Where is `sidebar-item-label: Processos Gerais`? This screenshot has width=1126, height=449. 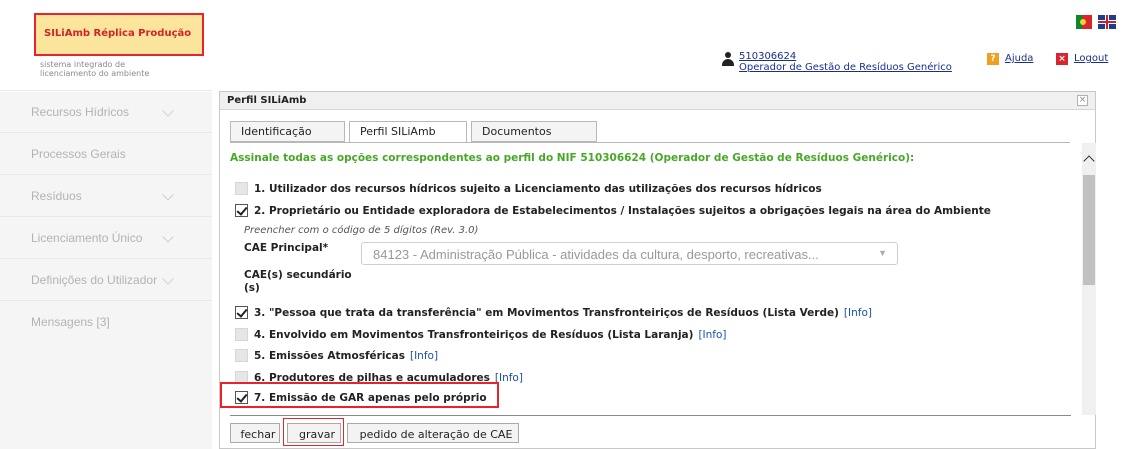
sidebar-item-label: Processos Gerais is located at coordinates (78, 154).